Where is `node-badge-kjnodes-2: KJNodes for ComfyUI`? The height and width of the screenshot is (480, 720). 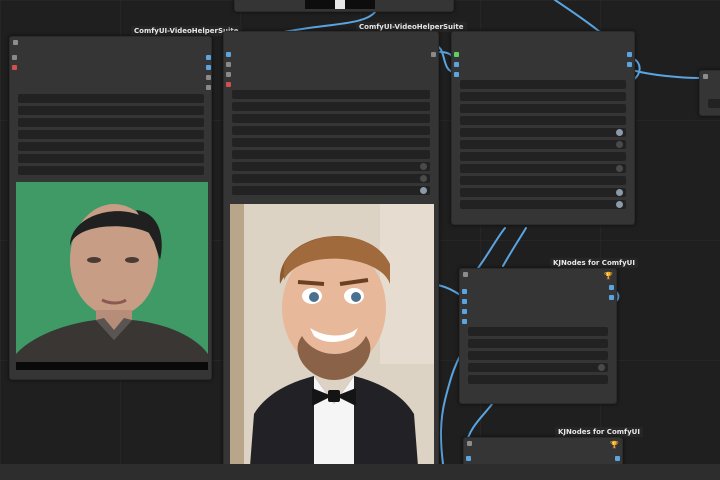
node-badge-kjnodes-2: KJNodes for ComfyUI is located at coordinates (599, 432).